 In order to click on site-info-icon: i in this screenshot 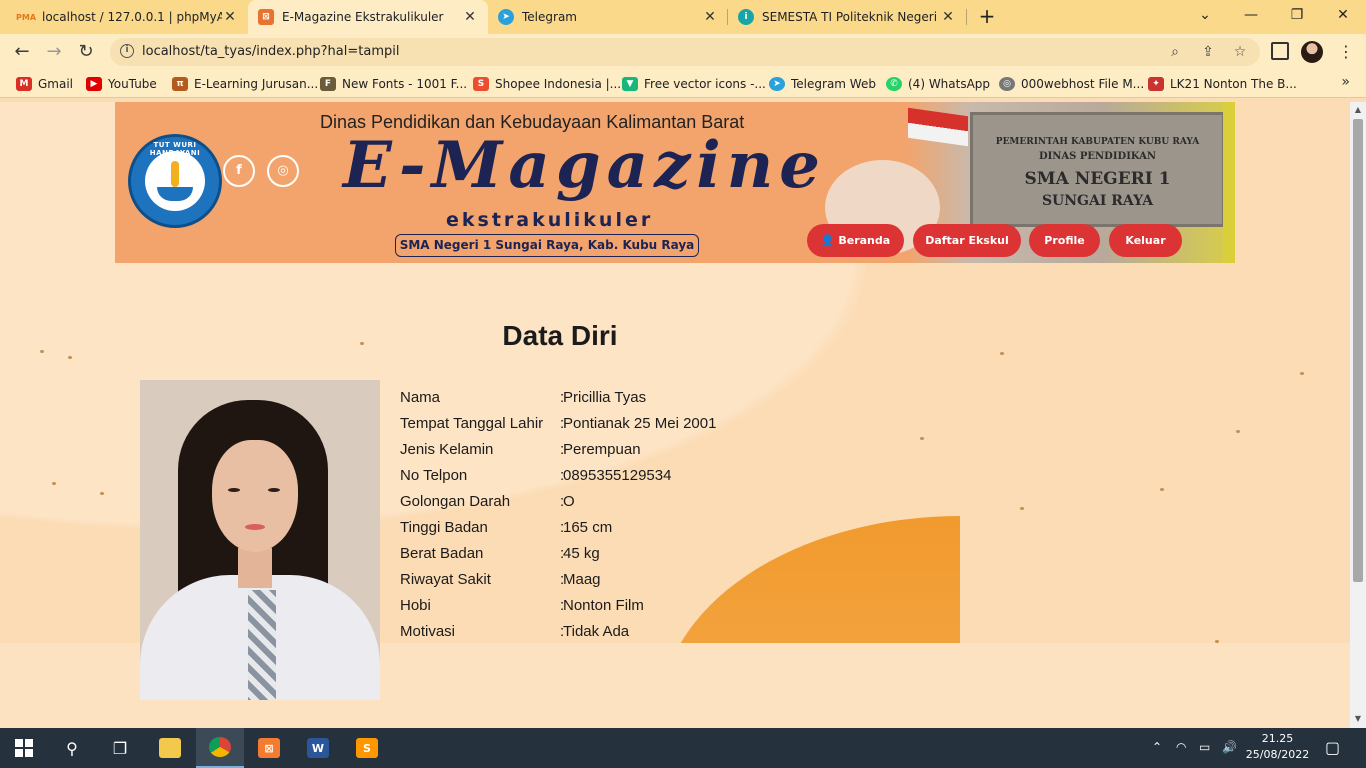, I will do `click(127, 51)`.